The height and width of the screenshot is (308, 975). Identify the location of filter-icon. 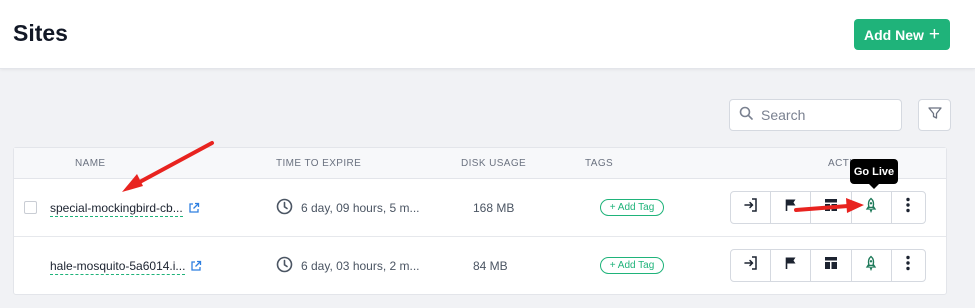
(935, 115).